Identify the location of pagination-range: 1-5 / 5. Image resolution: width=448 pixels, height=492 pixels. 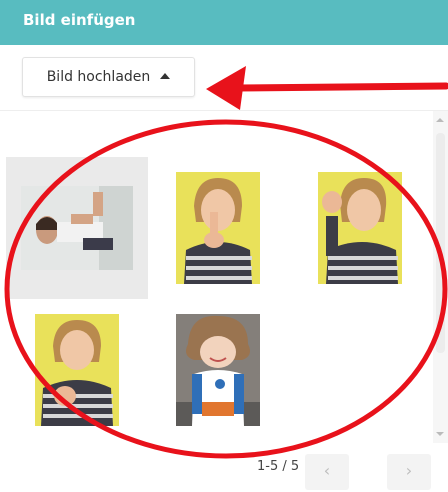
(278, 466).